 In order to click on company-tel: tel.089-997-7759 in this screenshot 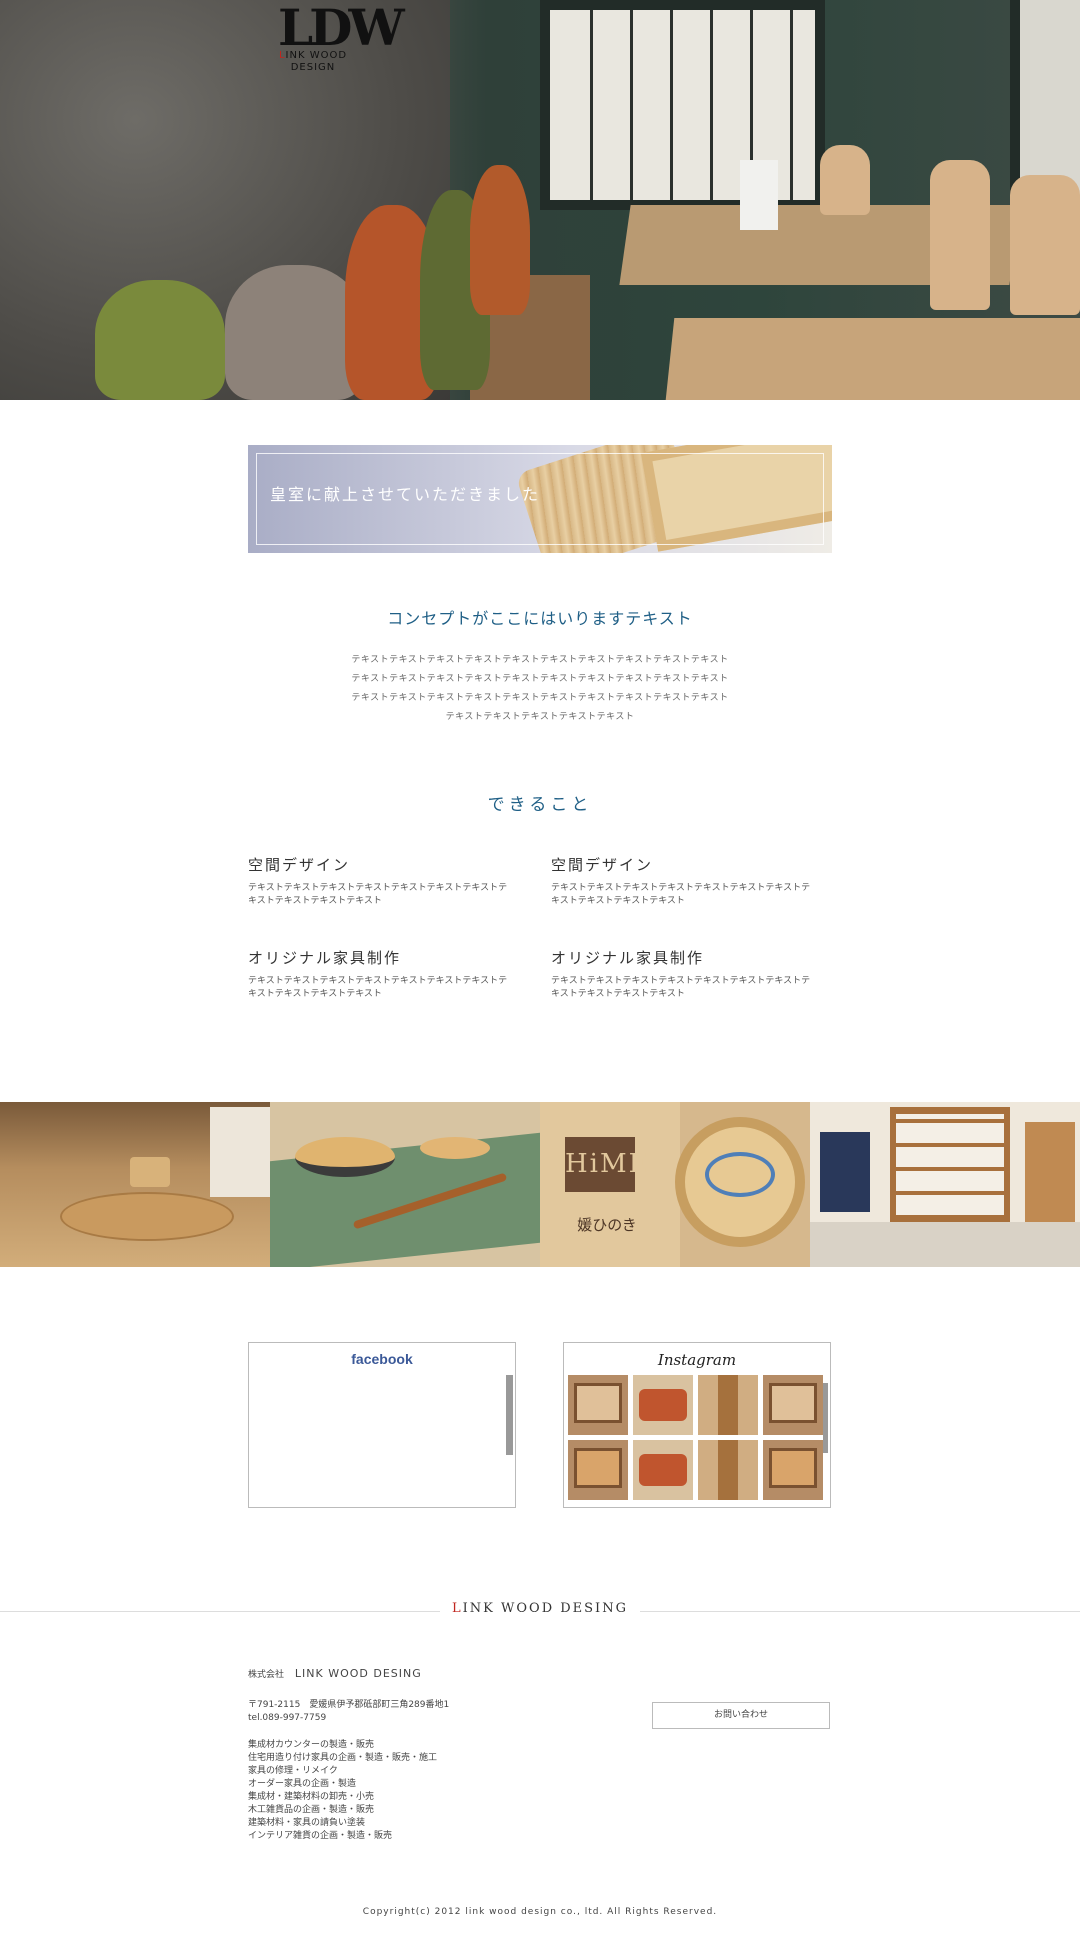, I will do `click(287, 1718)`.